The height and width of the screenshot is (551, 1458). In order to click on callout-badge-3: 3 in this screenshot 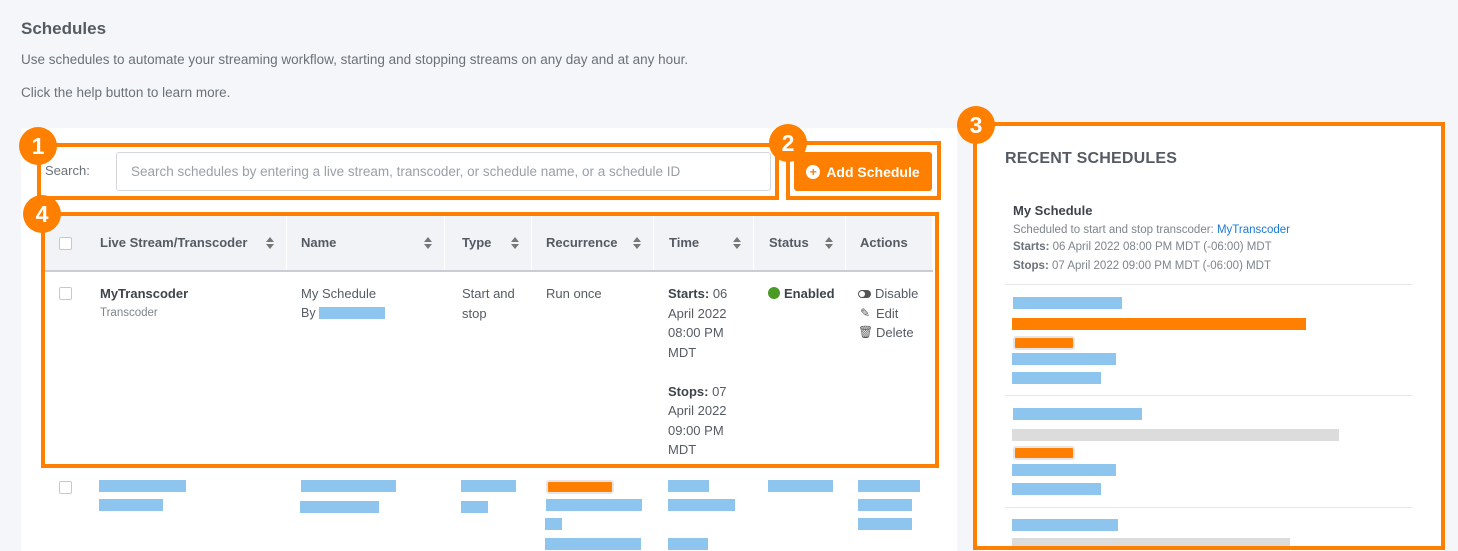, I will do `click(976, 125)`.